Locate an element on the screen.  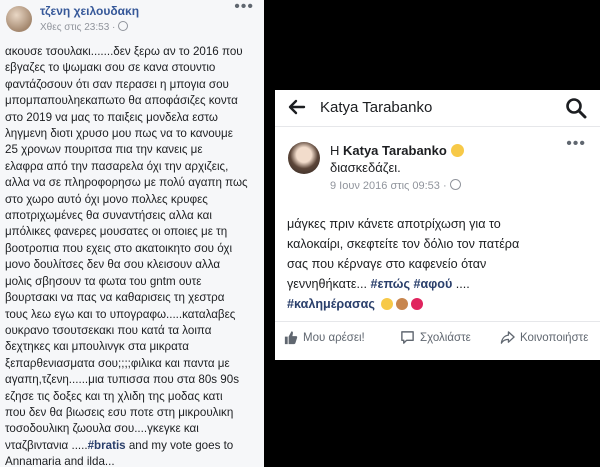
post-headline: Η Katya Tarabanko is located at coordinates (397, 150).